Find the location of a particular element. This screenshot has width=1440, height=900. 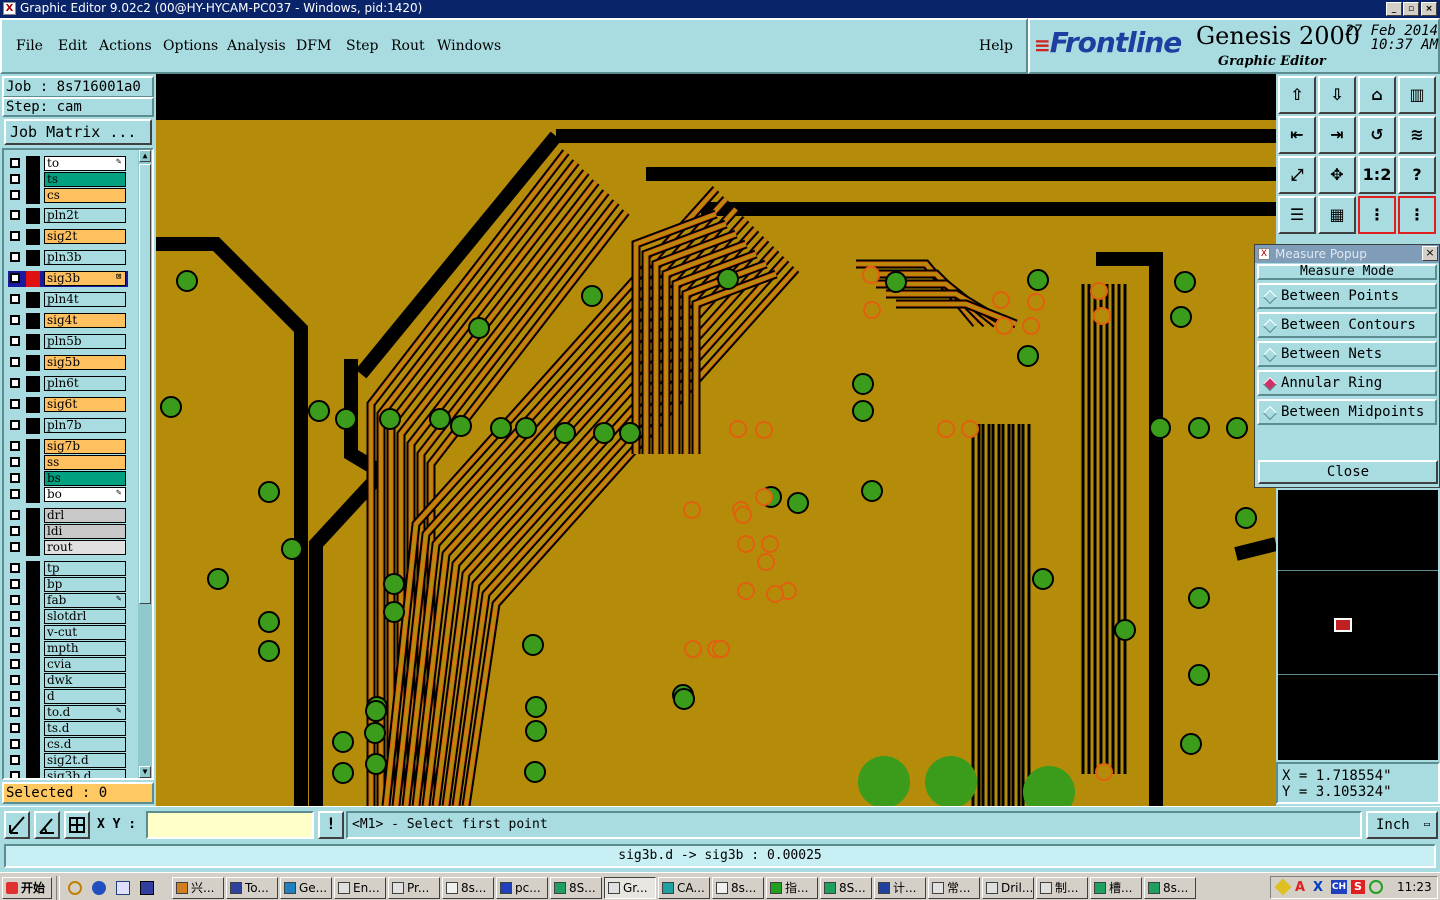

layer-row-d: d is located at coordinates (67, 697).